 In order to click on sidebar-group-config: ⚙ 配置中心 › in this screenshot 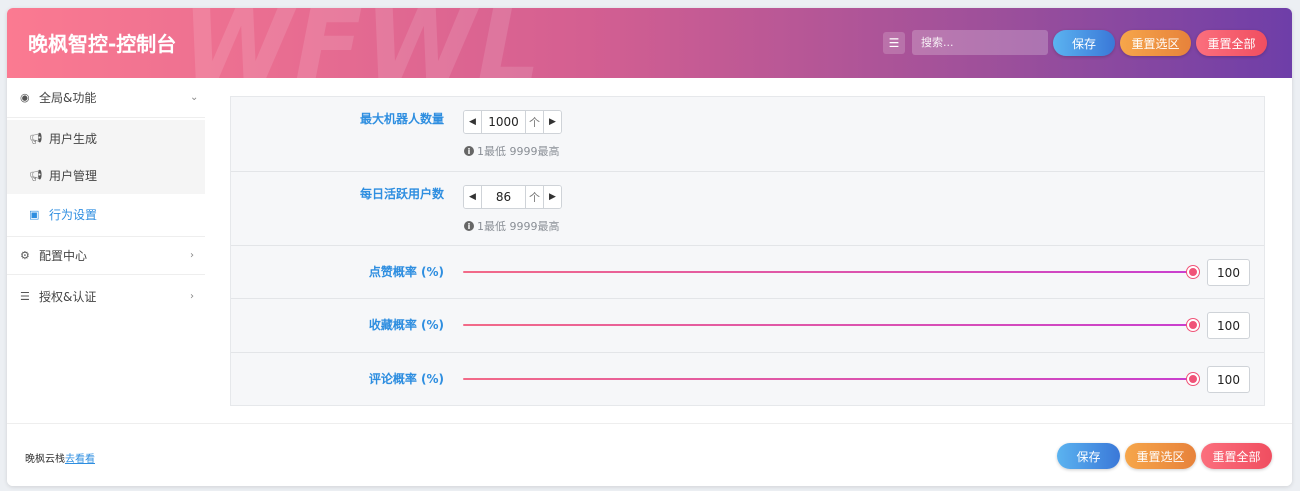, I will do `click(106, 255)`.